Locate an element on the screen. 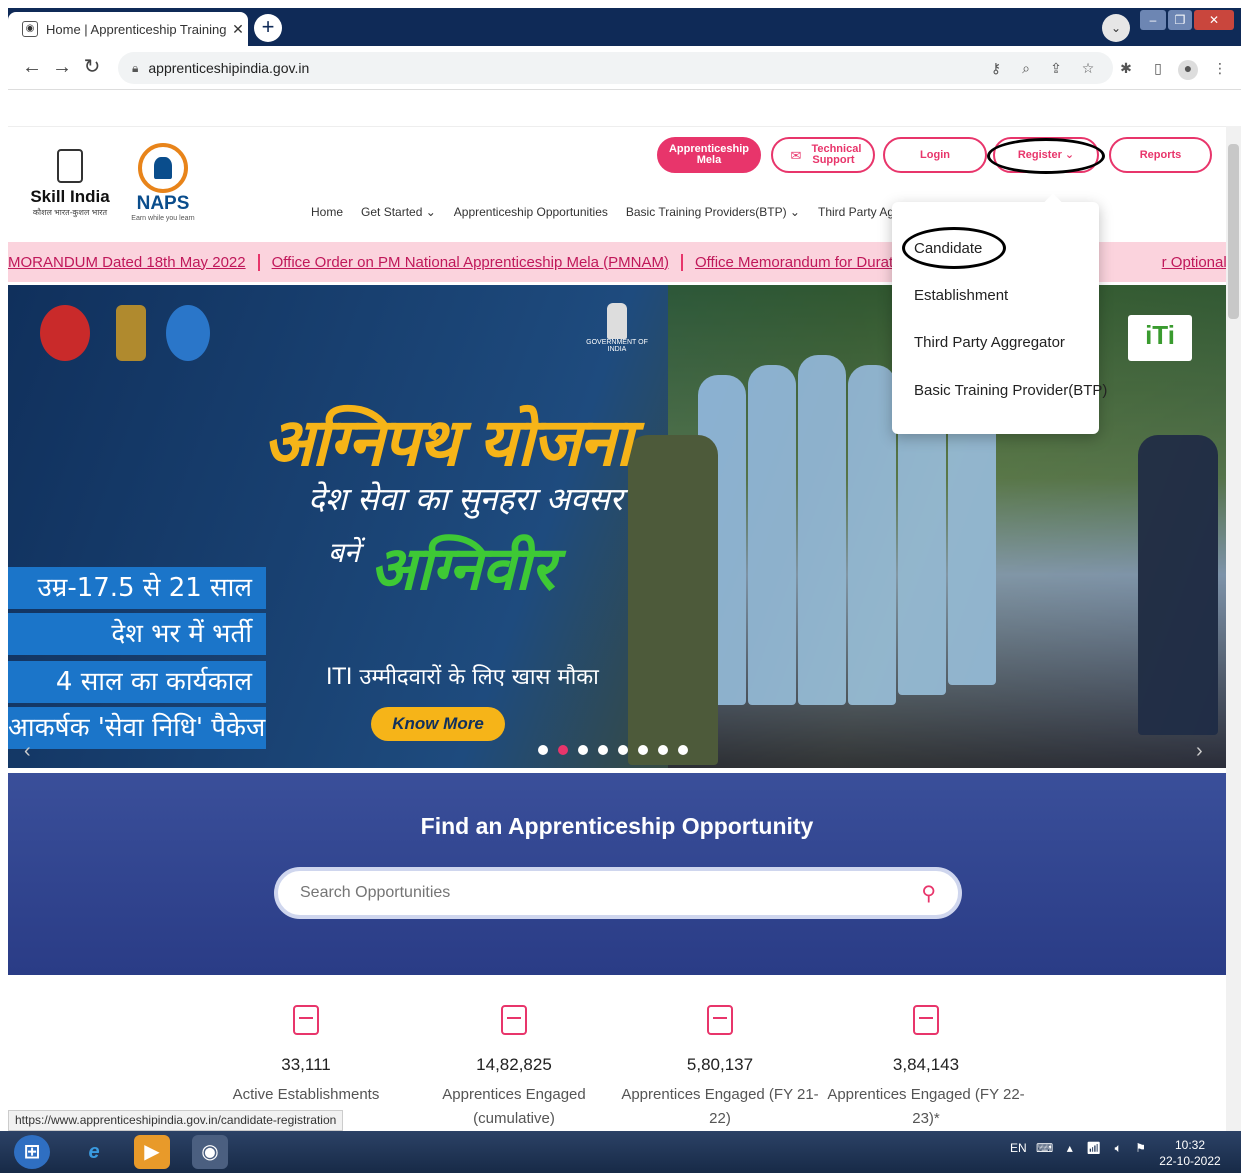 This screenshot has height=1173, width=1241. internet-explorer-icon: e is located at coordinates (94, 1152).